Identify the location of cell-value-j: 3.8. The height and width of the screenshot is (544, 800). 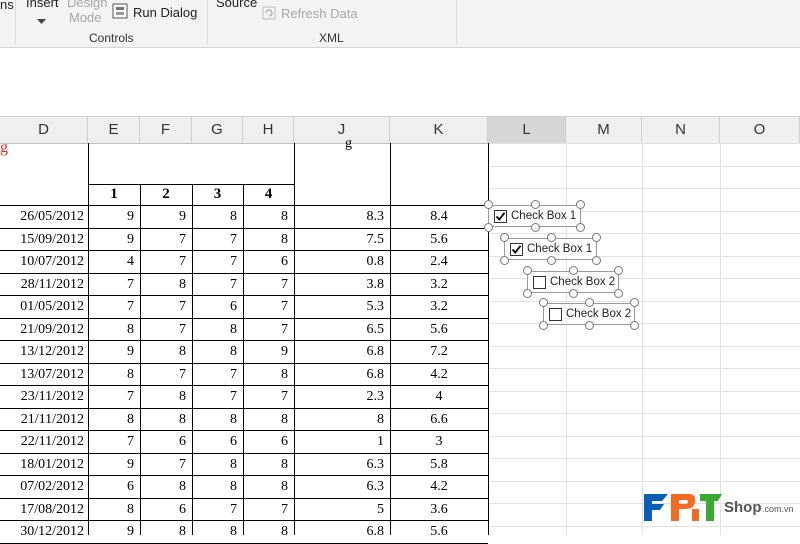
(342, 285).